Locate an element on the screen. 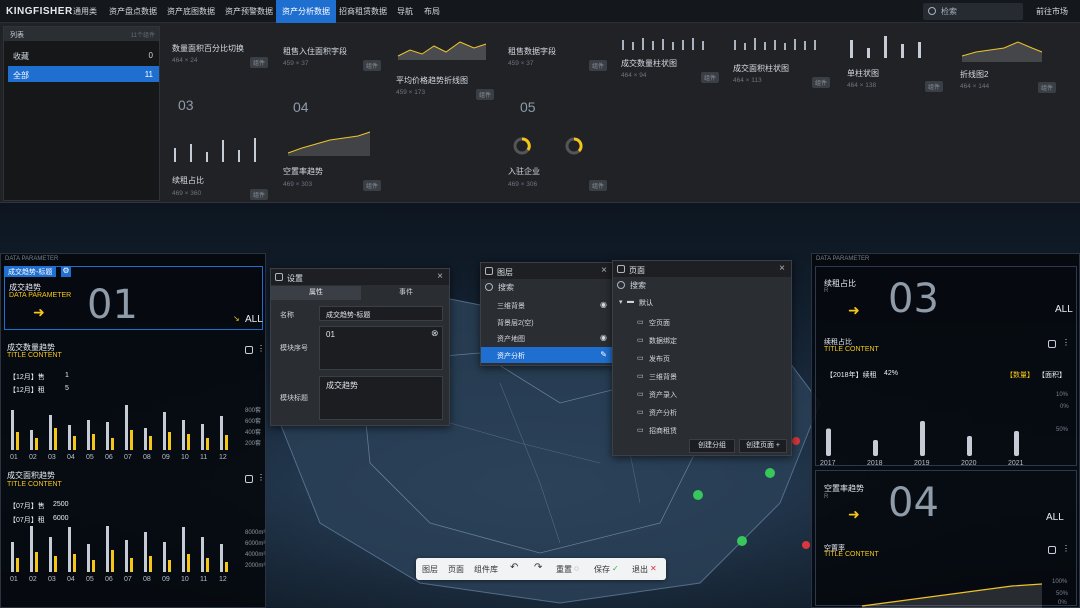 This screenshot has height=608, width=1080. card-size: 469 × 303 is located at coordinates (298, 184).